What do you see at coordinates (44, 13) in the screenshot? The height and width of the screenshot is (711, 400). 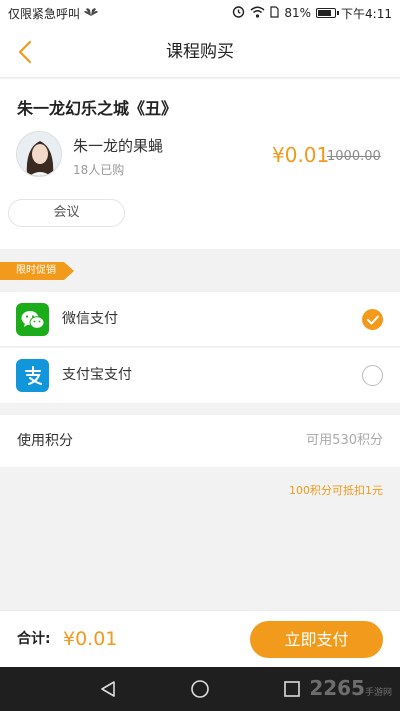 I see `carrier-text: 仅限紧急呼叫` at bounding box center [44, 13].